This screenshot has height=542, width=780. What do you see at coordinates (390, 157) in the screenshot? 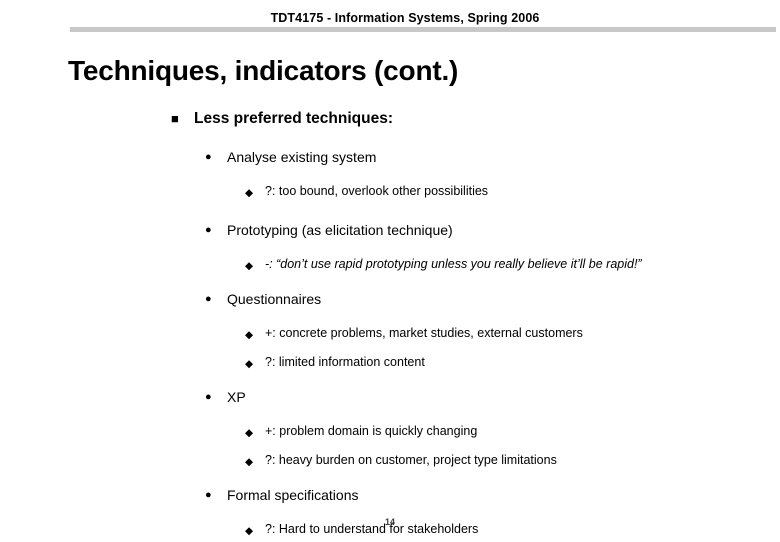
I see `bullet-level2-analyse-existing-system: ● Analyse existing system` at bounding box center [390, 157].